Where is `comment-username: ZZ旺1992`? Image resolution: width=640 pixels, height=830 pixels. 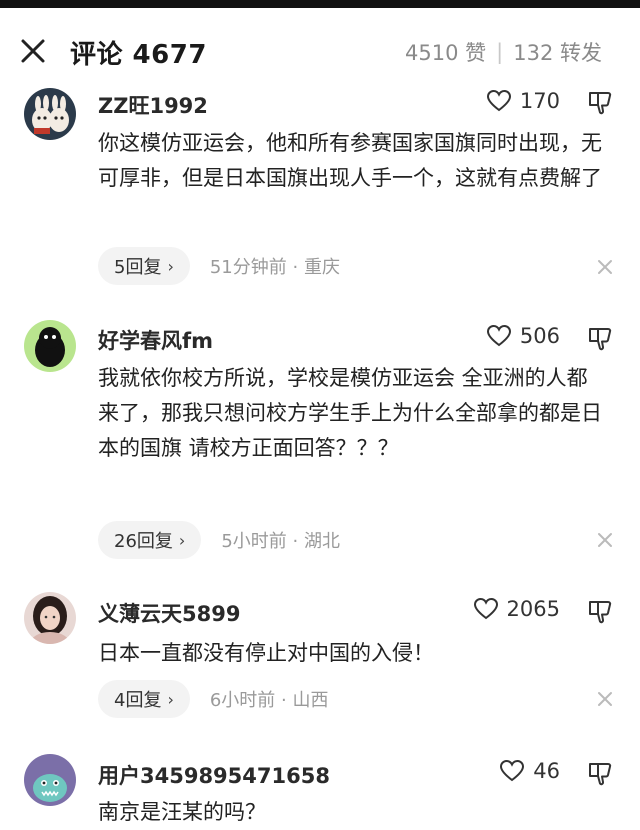
comment-username: ZZ旺1992 is located at coordinates (153, 105).